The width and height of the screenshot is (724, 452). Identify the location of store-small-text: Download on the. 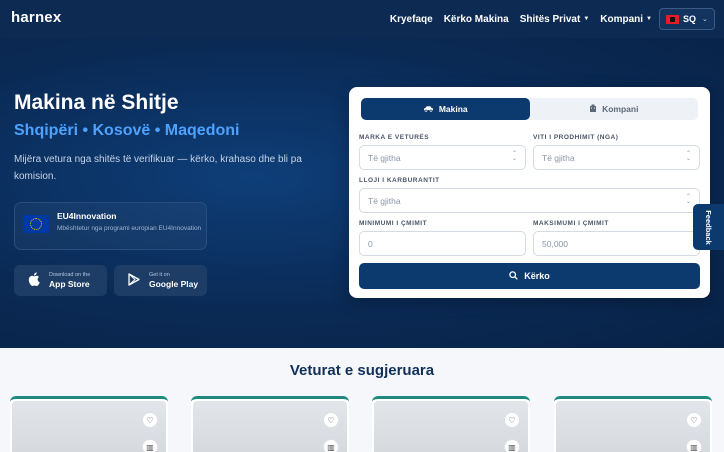
(70, 275).